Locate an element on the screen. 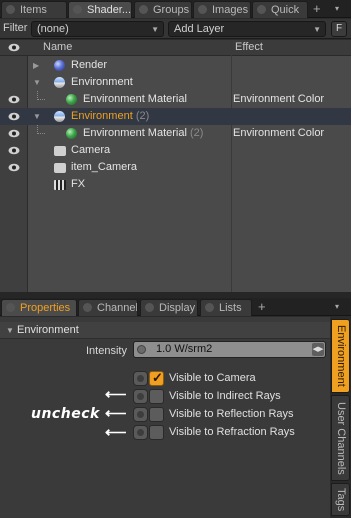  check-label: Visible to Reflection Rays is located at coordinates (231, 414).